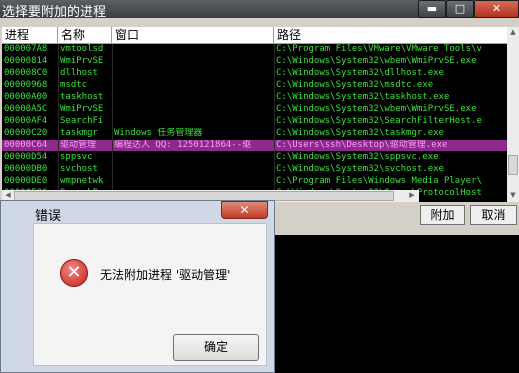  What do you see at coordinates (360, 133) in the screenshot?
I see `cell-path: C:\Windows\System32\taskmgr.exe` at bounding box center [360, 133].